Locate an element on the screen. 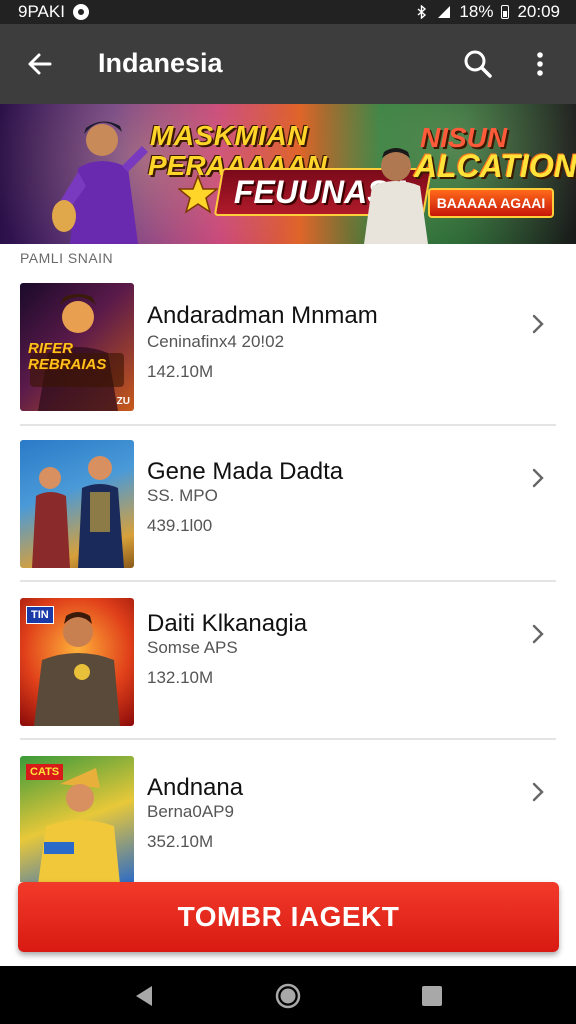  status-bar: 9PAKI 18% 20:09 is located at coordinates (288, 12).